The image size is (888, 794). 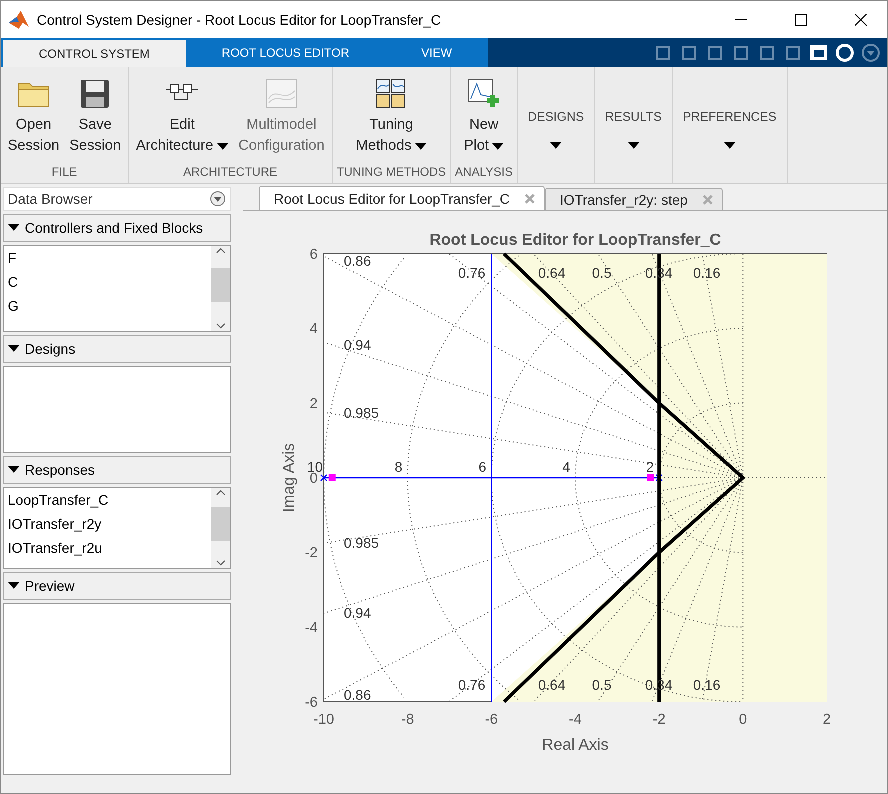 What do you see at coordinates (314, 404) in the screenshot?
I see `y-tick-label: 2` at bounding box center [314, 404].